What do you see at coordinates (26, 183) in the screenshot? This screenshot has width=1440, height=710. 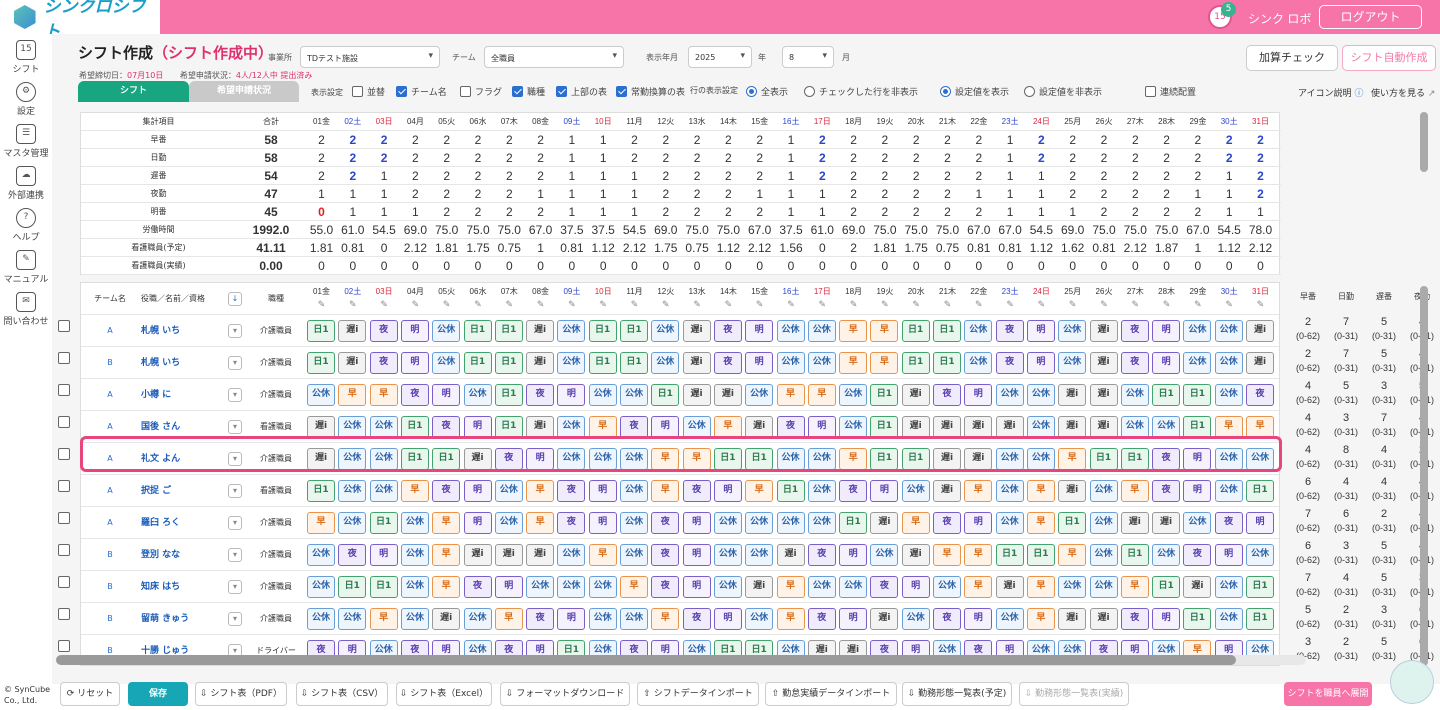 I see `sidebar-item-cloud: ☁ 外部連携` at bounding box center [26, 183].